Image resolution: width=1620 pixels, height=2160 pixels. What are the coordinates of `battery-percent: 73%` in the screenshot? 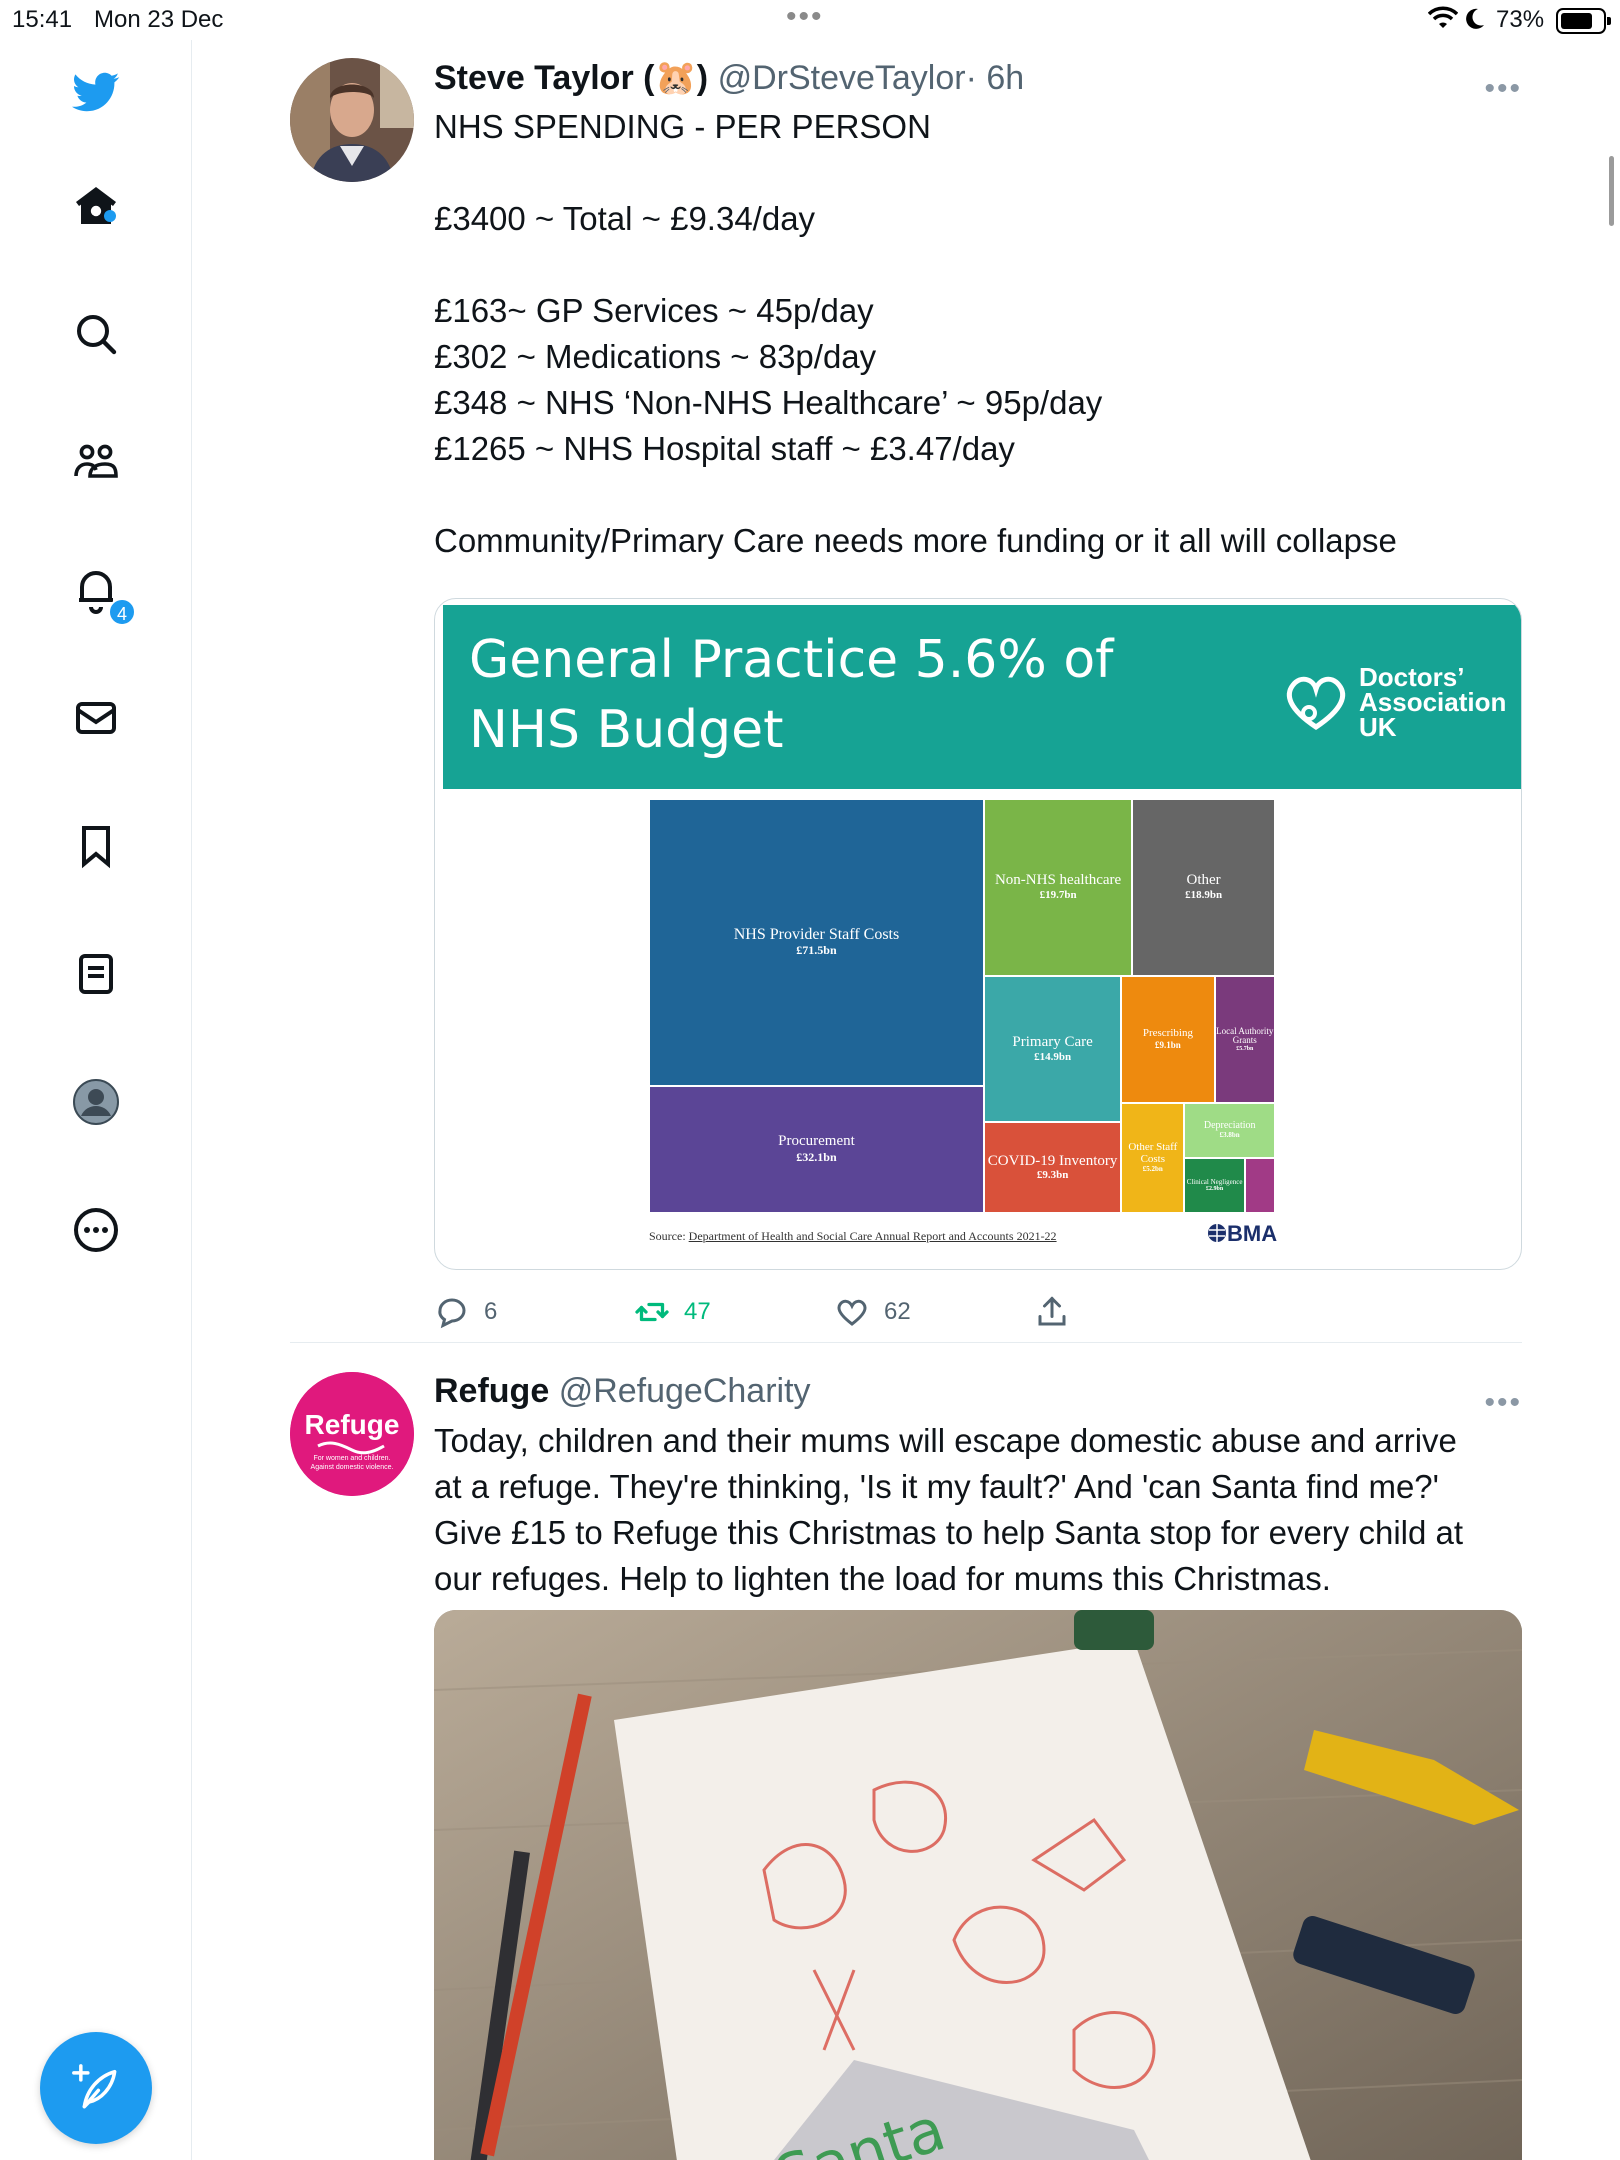 It's located at (1520, 19).